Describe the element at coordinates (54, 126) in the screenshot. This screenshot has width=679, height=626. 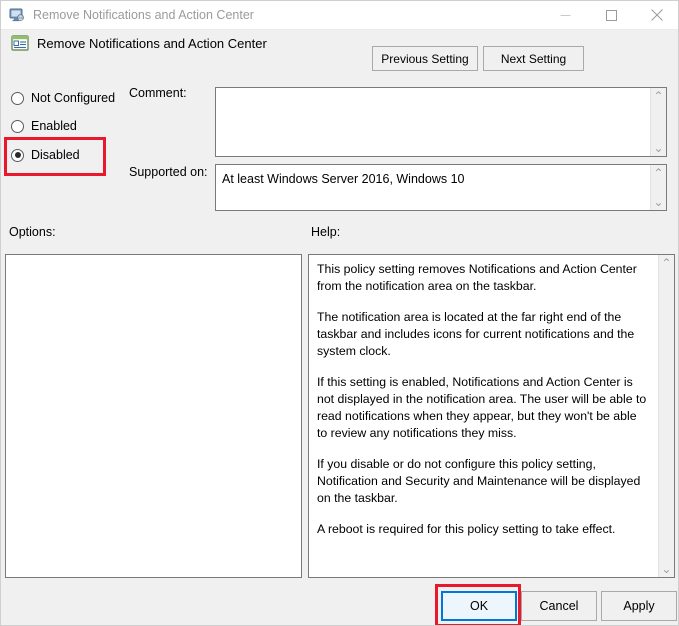
I see `radio-label-enabled: Enabled` at that location.